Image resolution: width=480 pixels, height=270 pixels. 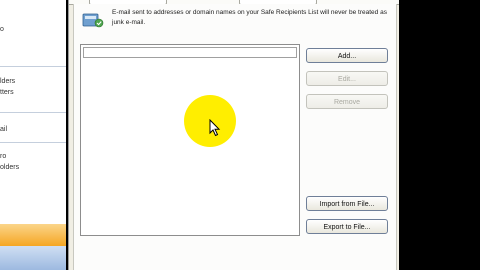 I want to click on address-list-icon, so click(x=93, y=20).